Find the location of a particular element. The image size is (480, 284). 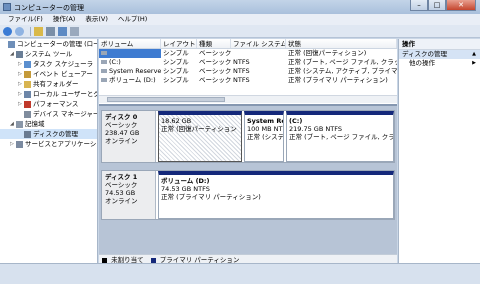

menu-view: 表示(V) is located at coordinates (96, 19).